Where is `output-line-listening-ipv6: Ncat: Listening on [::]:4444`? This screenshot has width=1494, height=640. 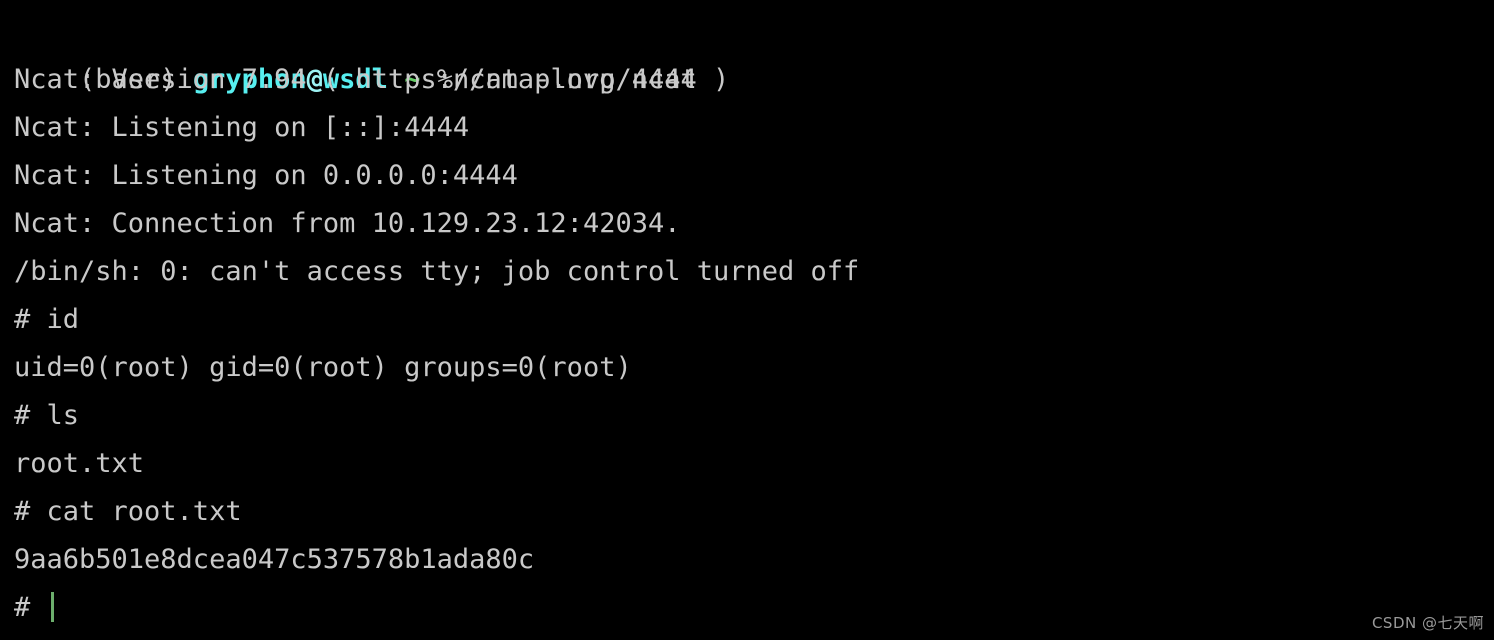 output-line-listening-ipv6: Ncat: Listening on [::]:4444 is located at coordinates (242, 127).